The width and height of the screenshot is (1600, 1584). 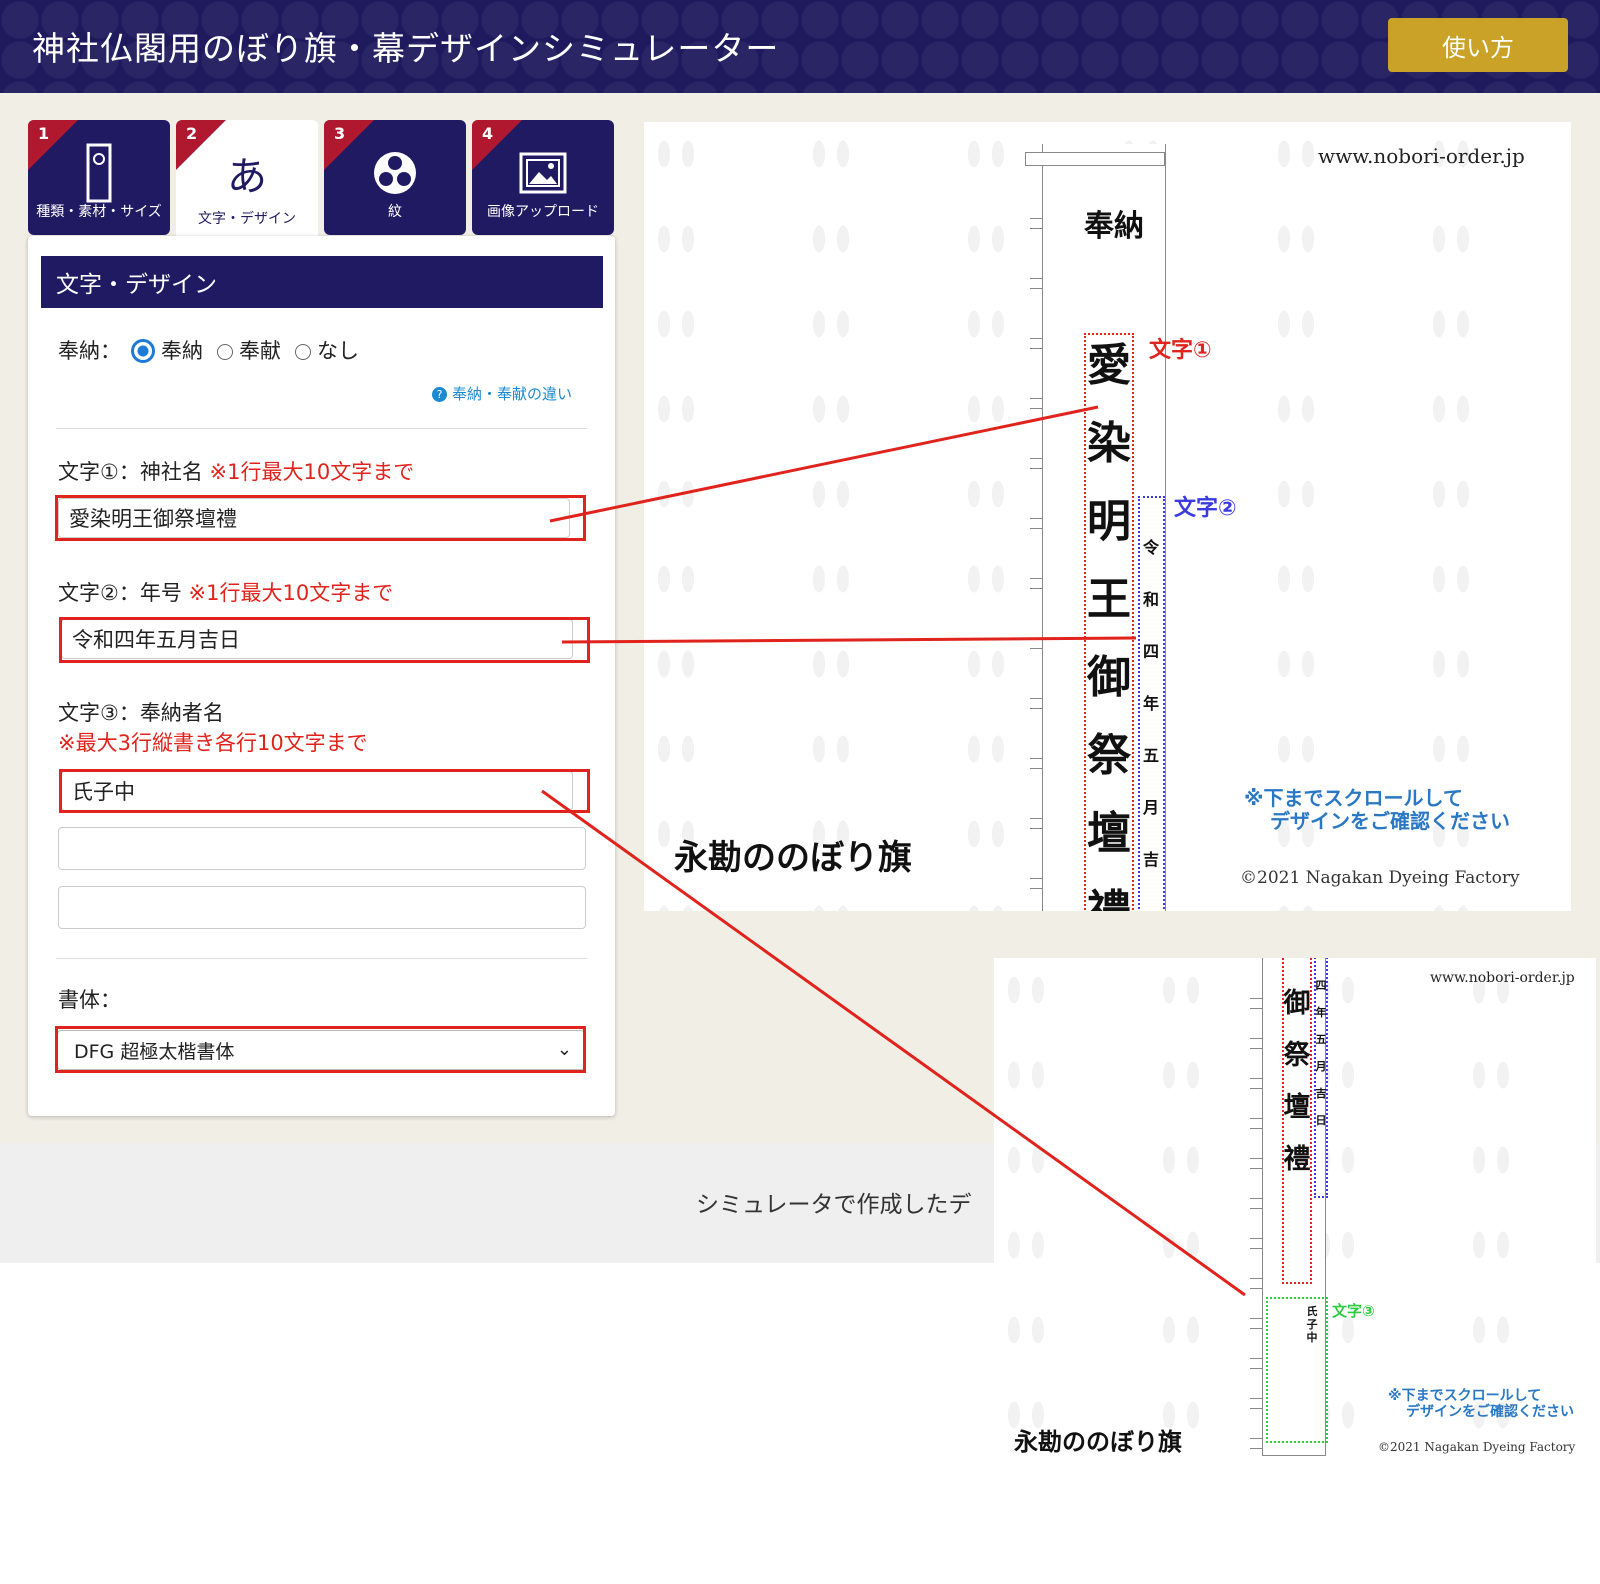 I want to click on radio-none, so click(x=303, y=352).